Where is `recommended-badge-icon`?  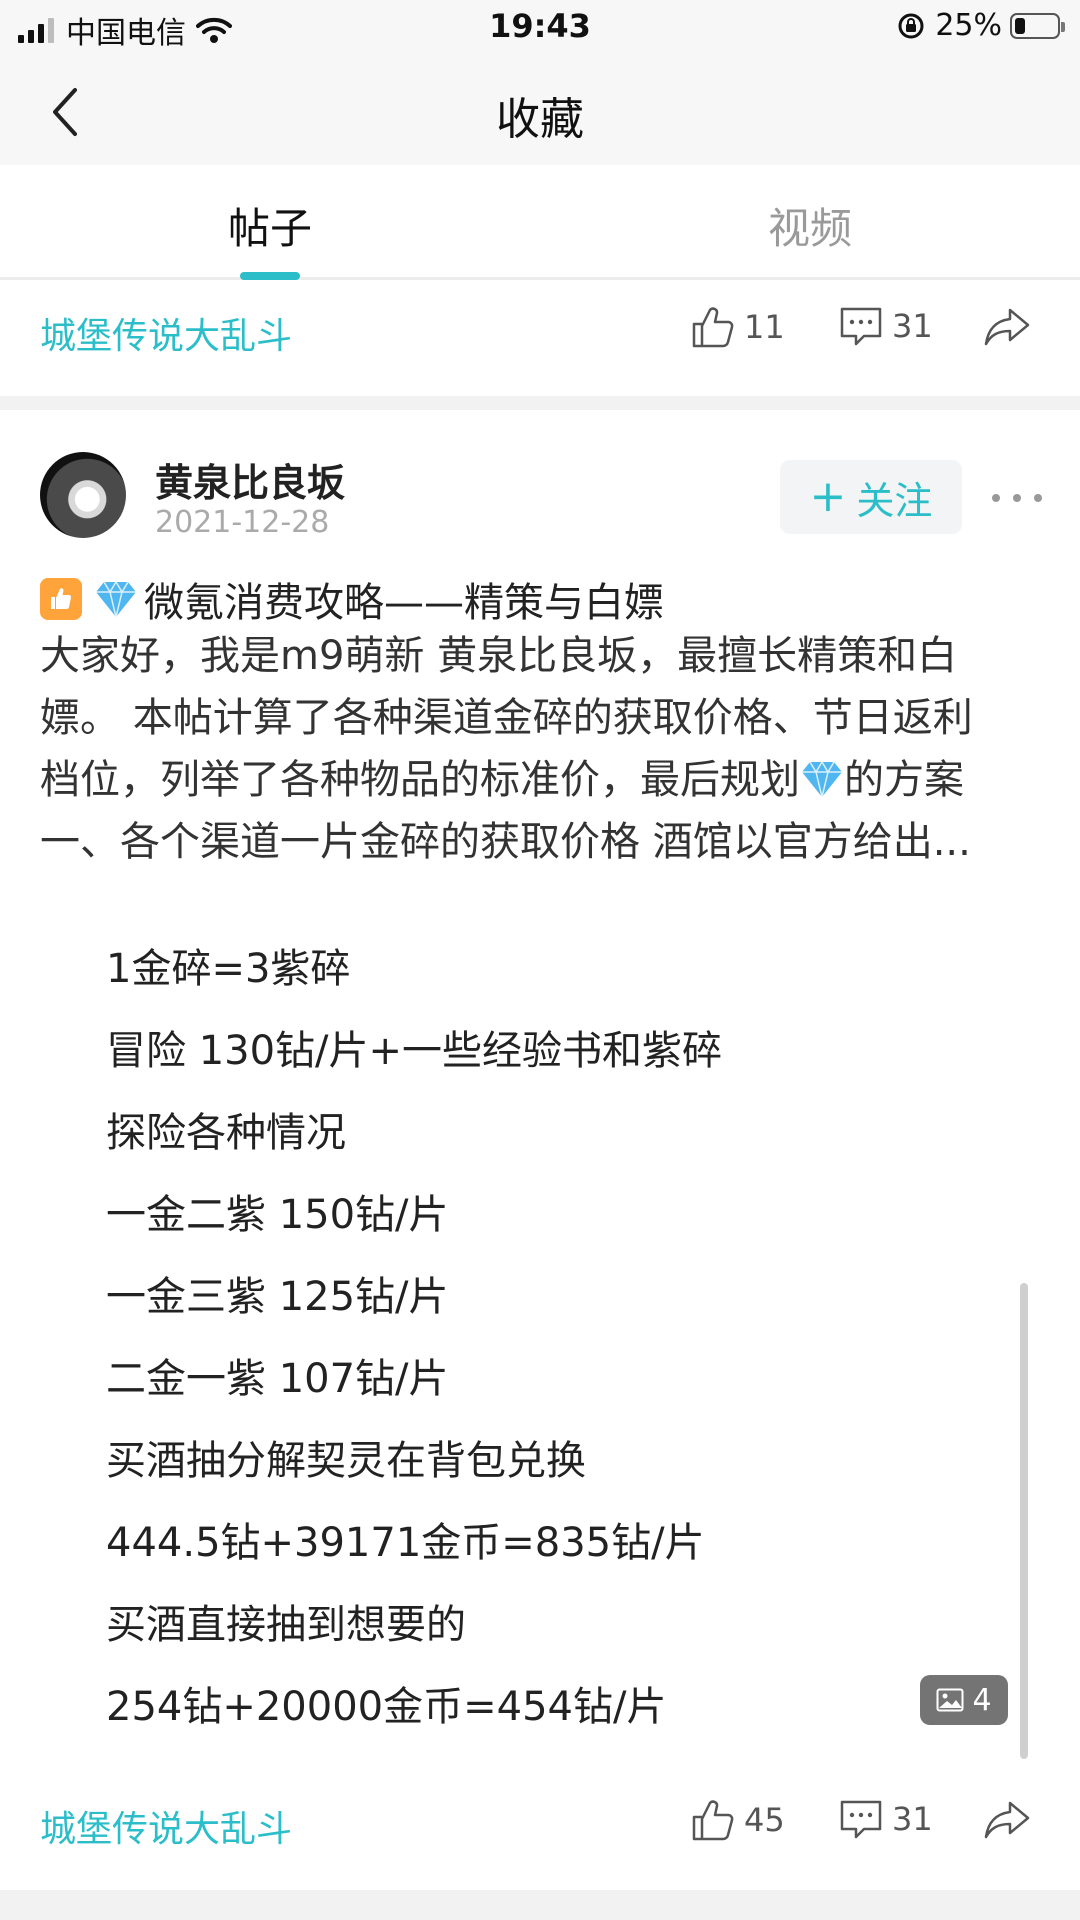
recommended-badge-icon is located at coordinates (61, 599).